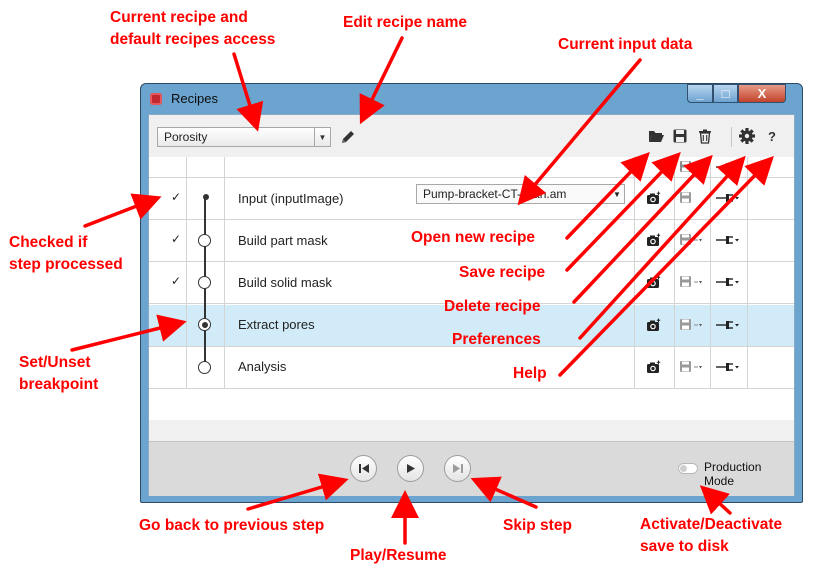  What do you see at coordinates (248, 92) in the screenshot?
I see `arrow-current-recipe` at bounding box center [248, 92].